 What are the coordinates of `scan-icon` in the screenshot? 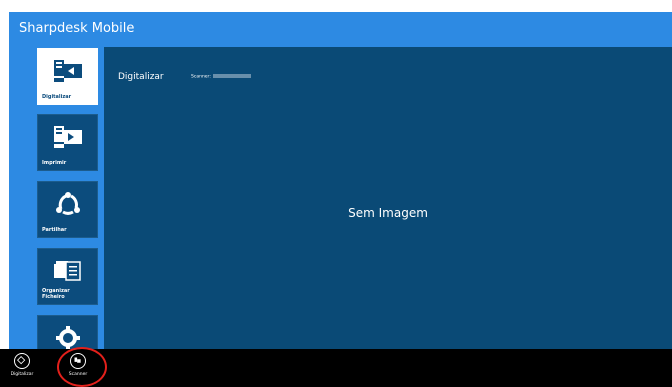 It's located at (67, 71).